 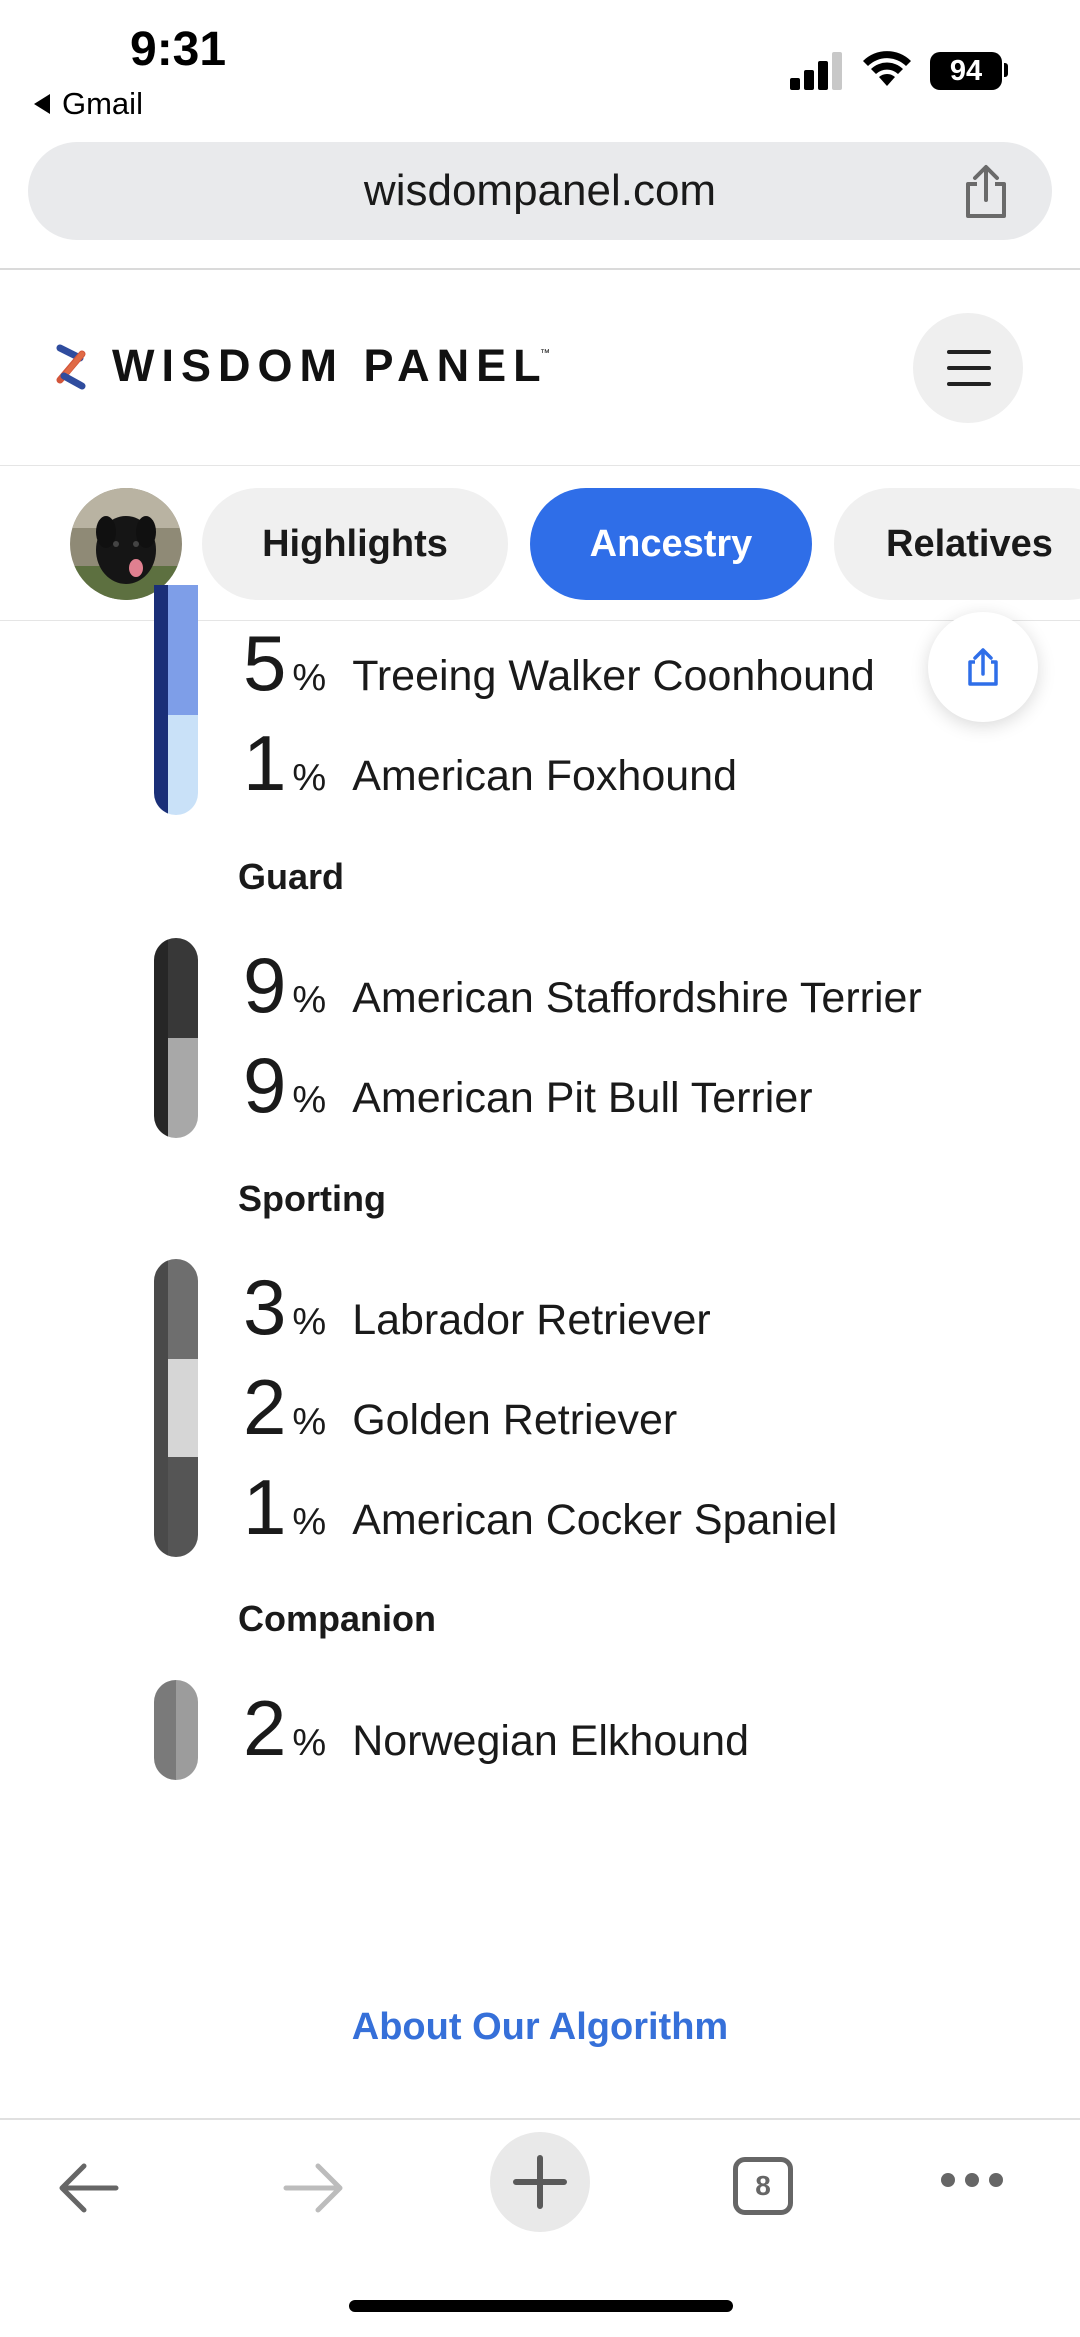 I want to click on dog-photo-icon, so click(x=126, y=544).